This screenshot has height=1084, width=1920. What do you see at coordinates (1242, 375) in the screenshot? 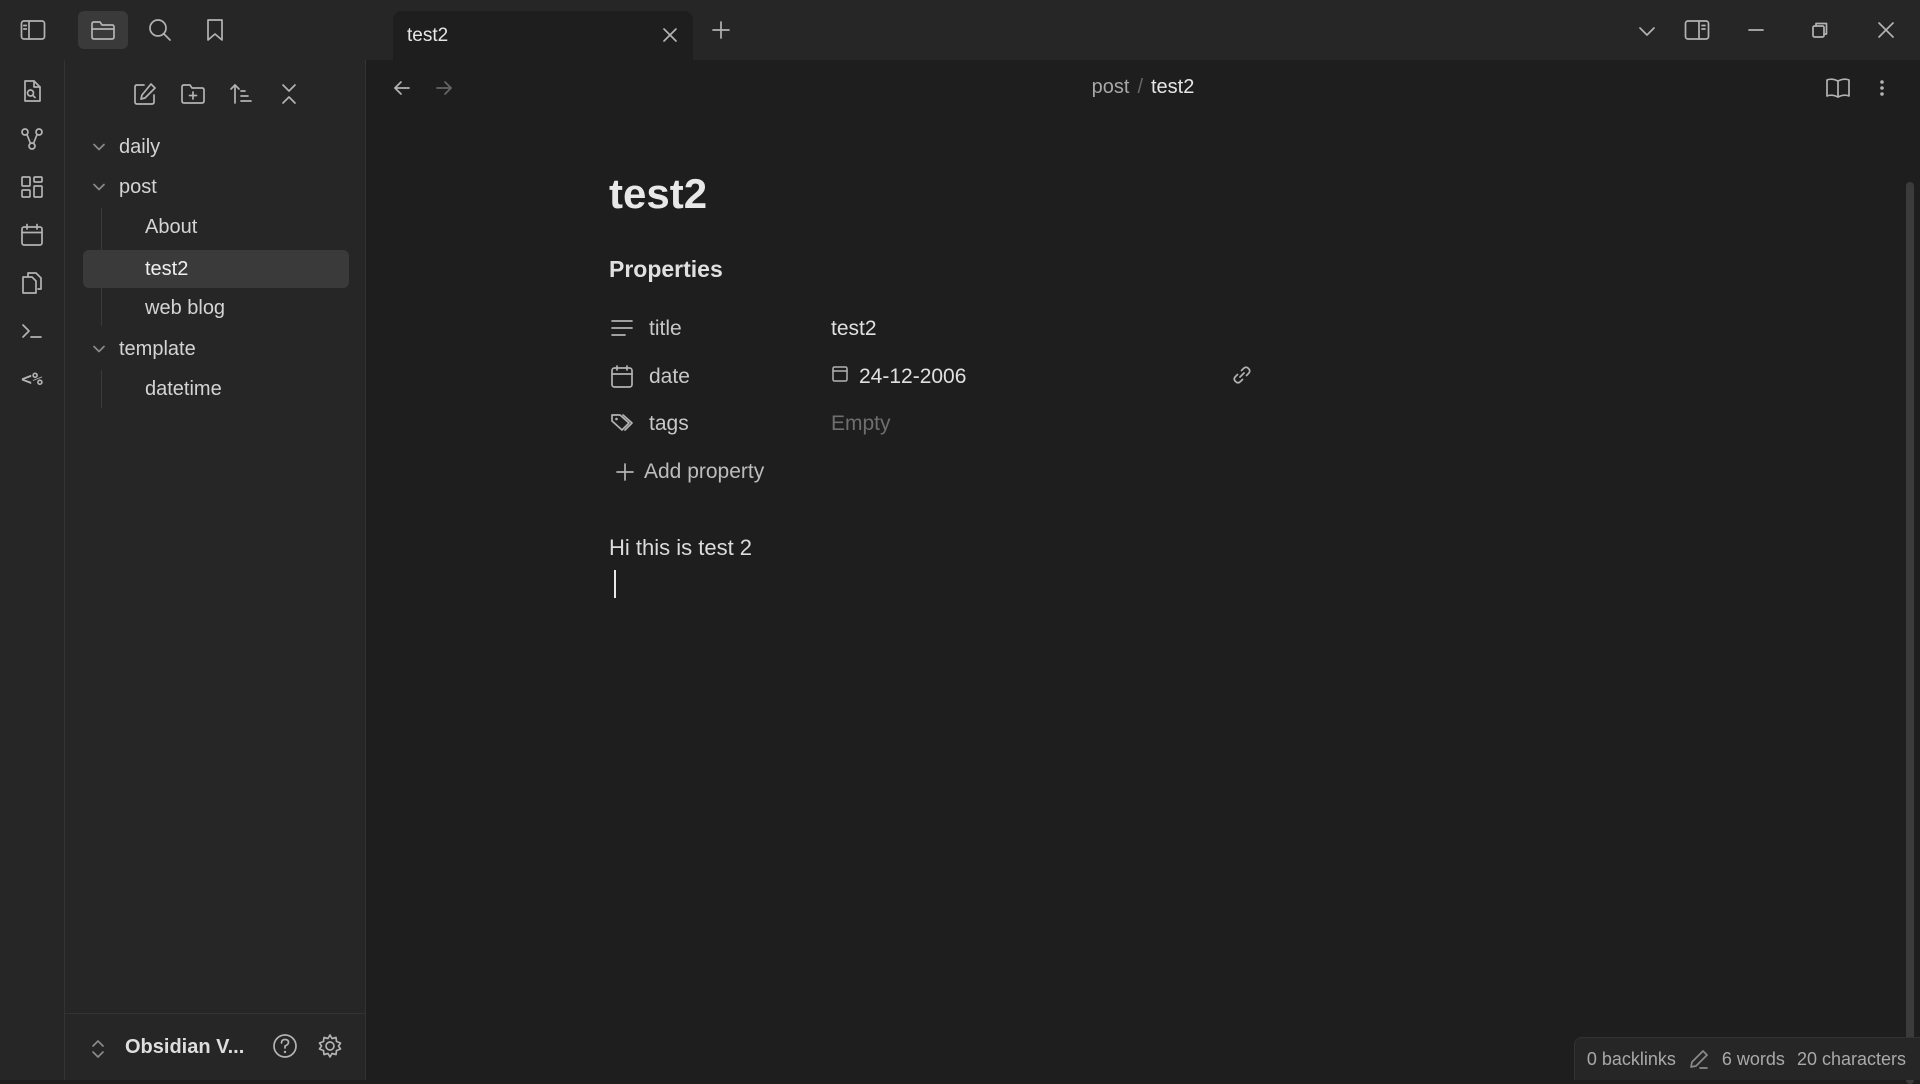
I see `link-icon` at bounding box center [1242, 375].